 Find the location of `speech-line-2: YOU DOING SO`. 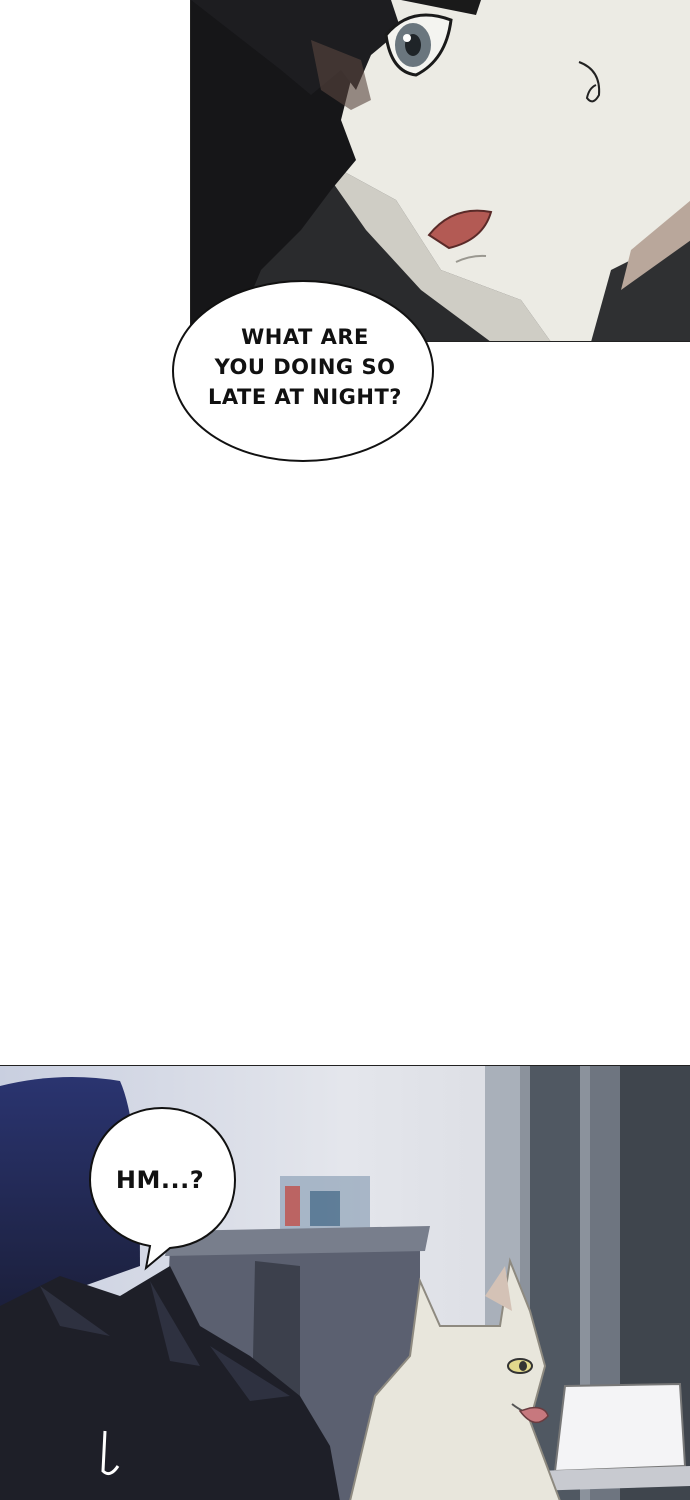

speech-line-2: YOU DOING SO is located at coordinates (305, 367).